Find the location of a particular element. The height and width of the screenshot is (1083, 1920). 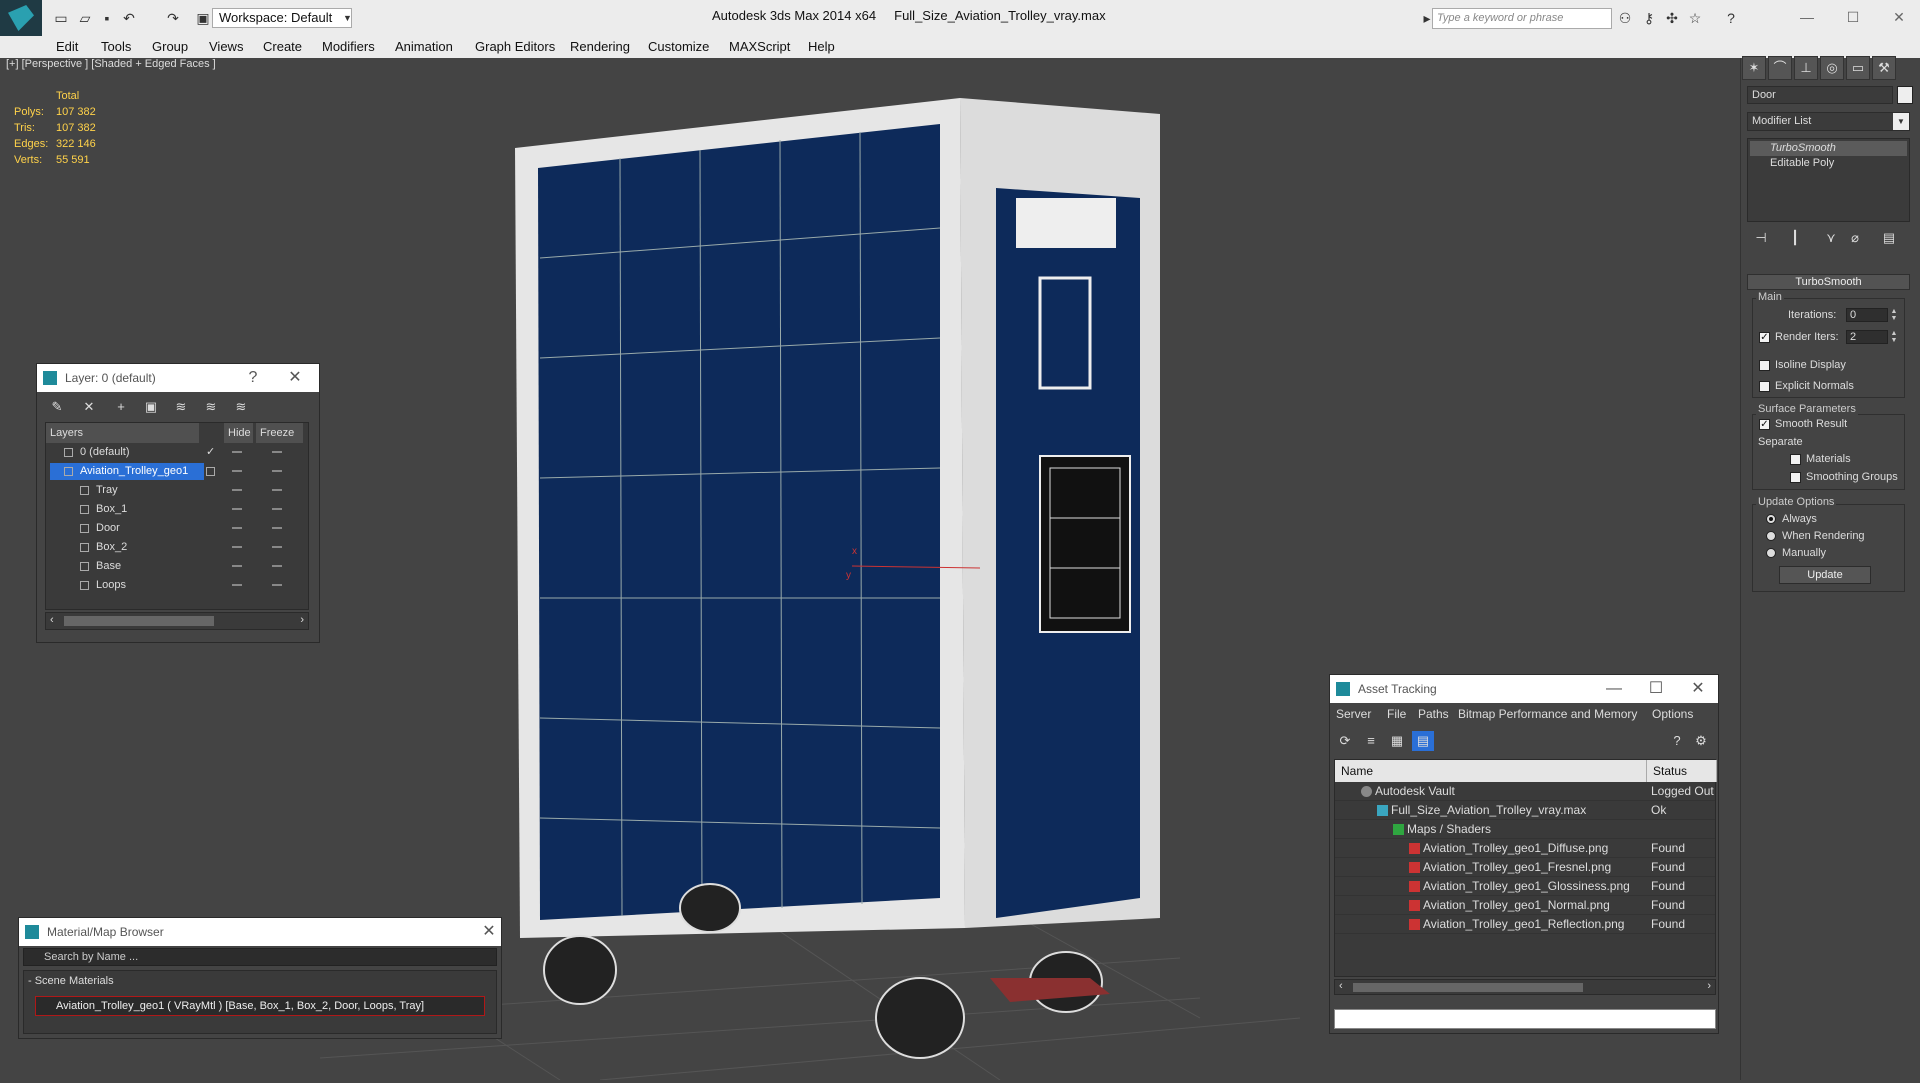

asset-menu-bitmap: Bitmap Performance and Memory is located at coordinates (1547, 714).